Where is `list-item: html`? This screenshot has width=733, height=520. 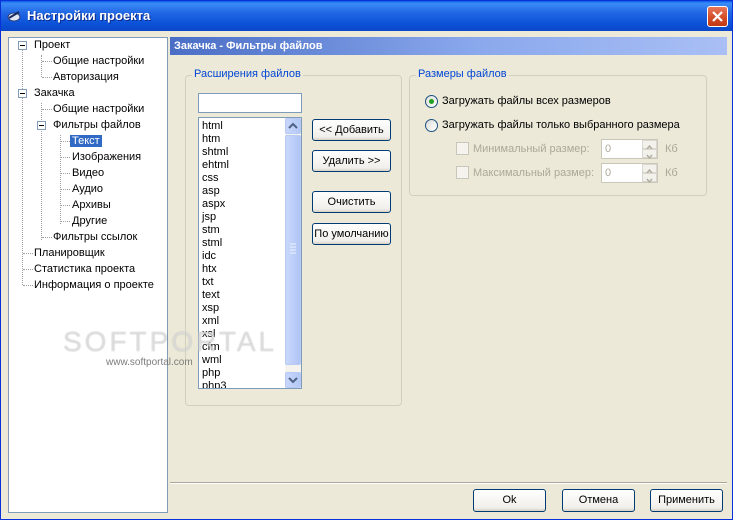
list-item: html is located at coordinates (212, 126).